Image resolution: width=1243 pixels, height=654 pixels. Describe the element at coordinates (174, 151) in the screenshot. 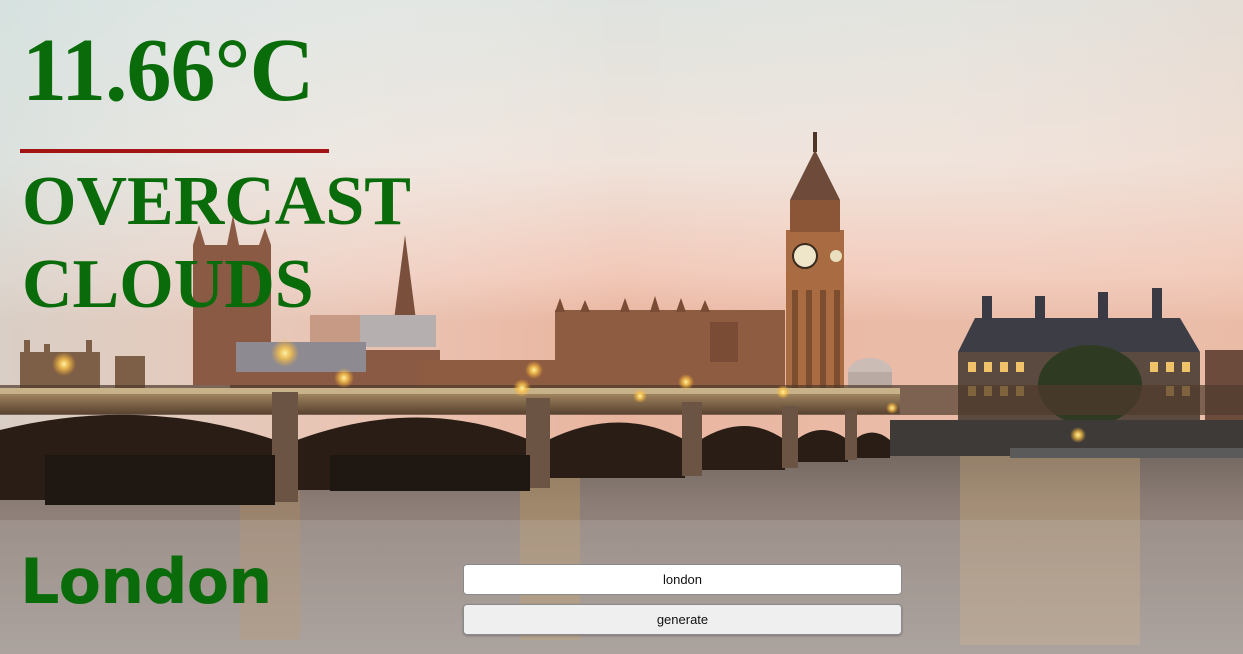

I see `title-divider` at that location.